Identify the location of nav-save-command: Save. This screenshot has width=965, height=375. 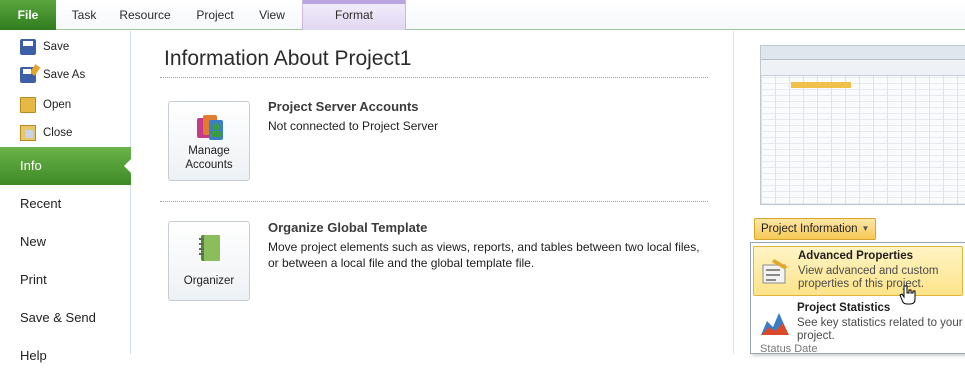
(65, 47).